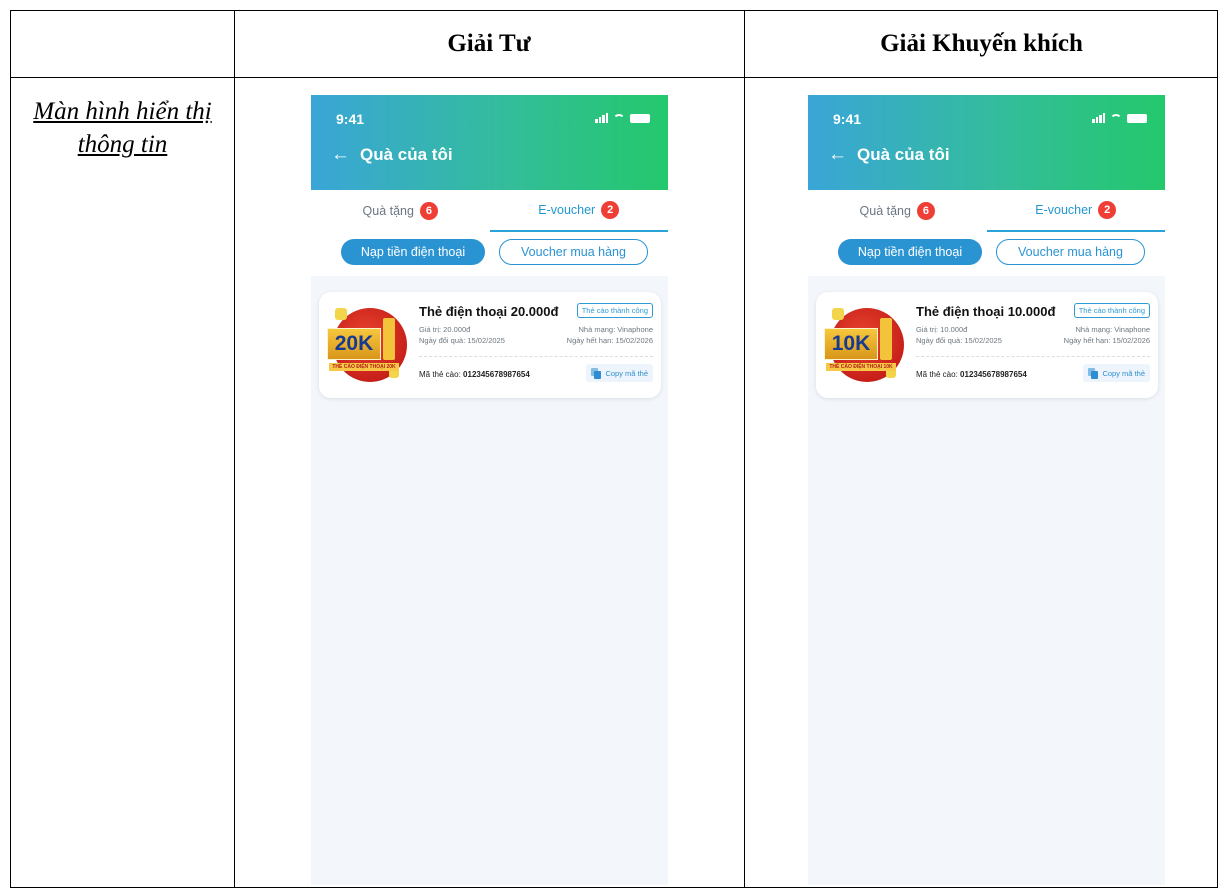 Image resolution: width=1228 pixels, height=888 pixels. I want to click on header-giai-tu: Giải Tư, so click(489, 43).